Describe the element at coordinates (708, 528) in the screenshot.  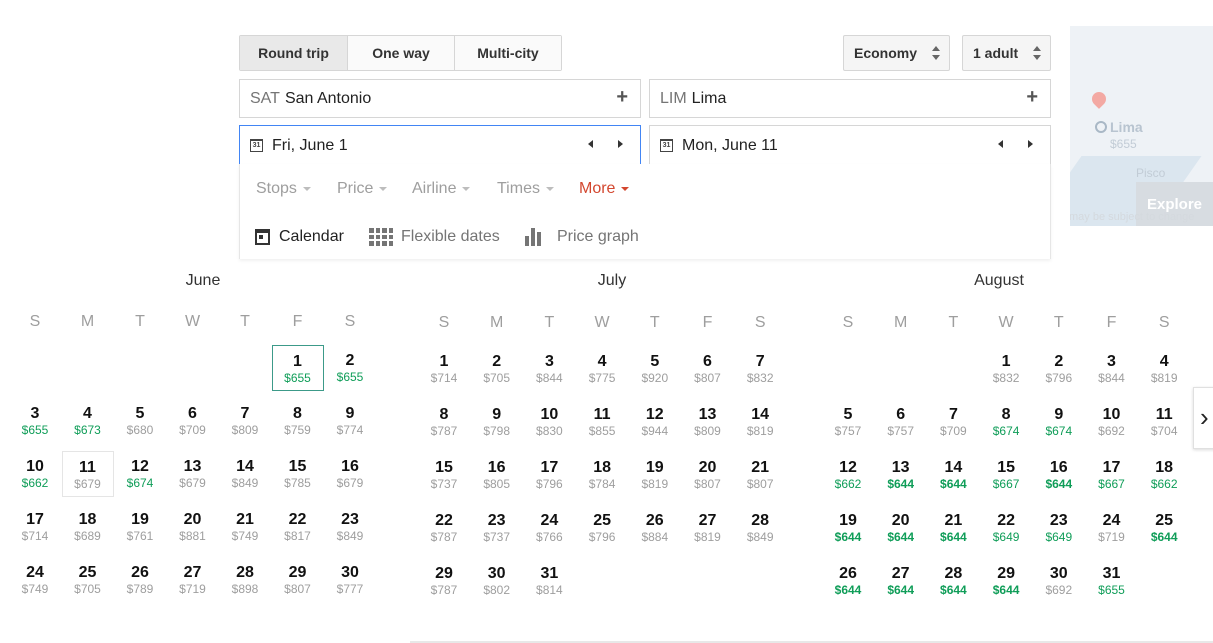
I see `calendar-day: 27 $819` at that location.